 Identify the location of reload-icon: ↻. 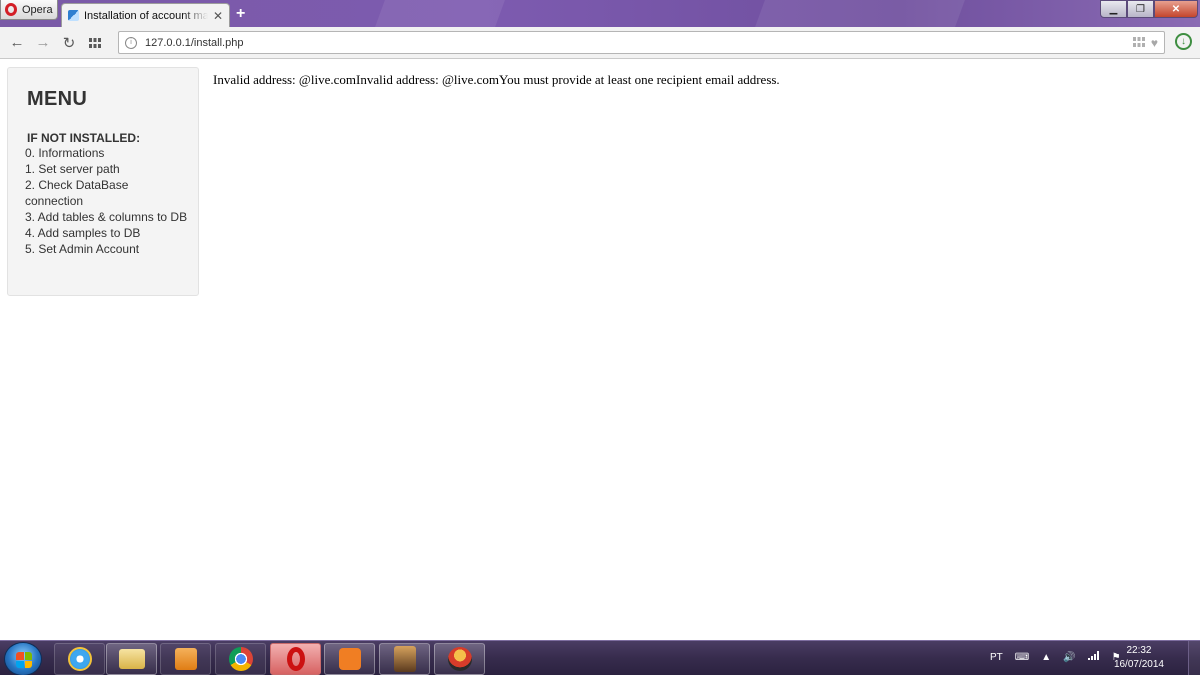
(69, 43).